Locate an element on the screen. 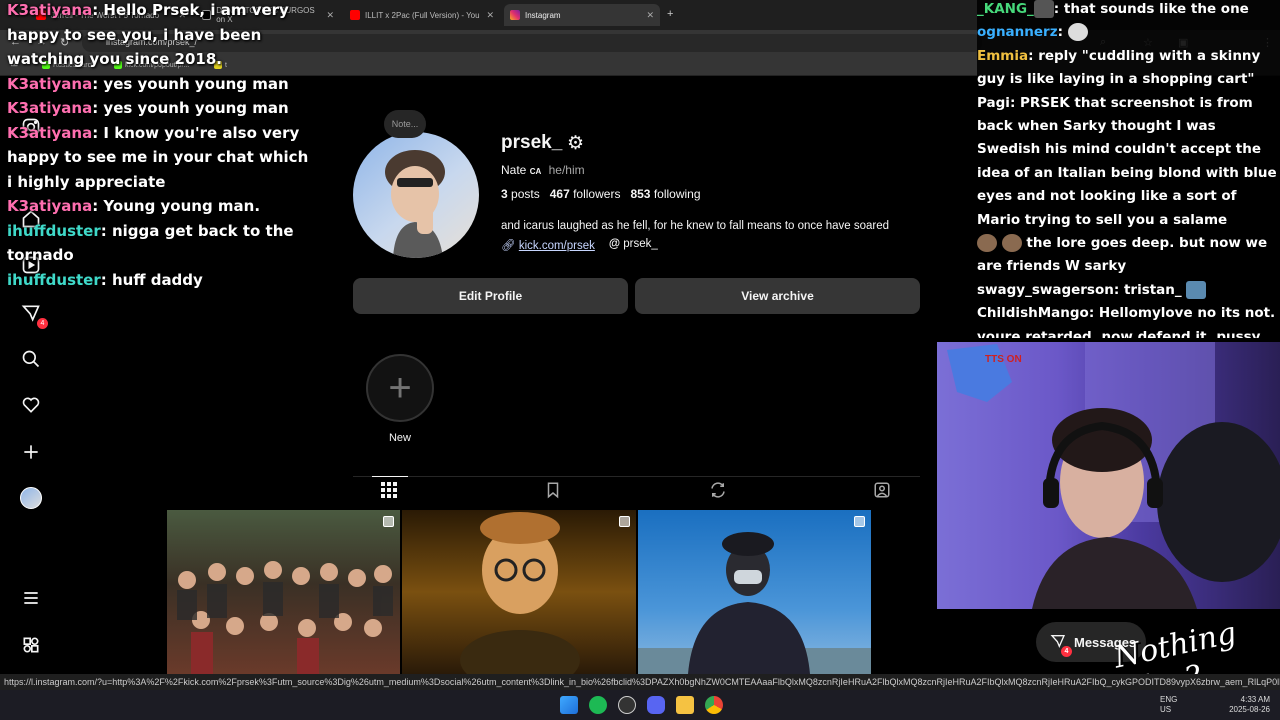 The width and height of the screenshot is (1280, 720). file-explorer-icon is located at coordinates (685, 705).